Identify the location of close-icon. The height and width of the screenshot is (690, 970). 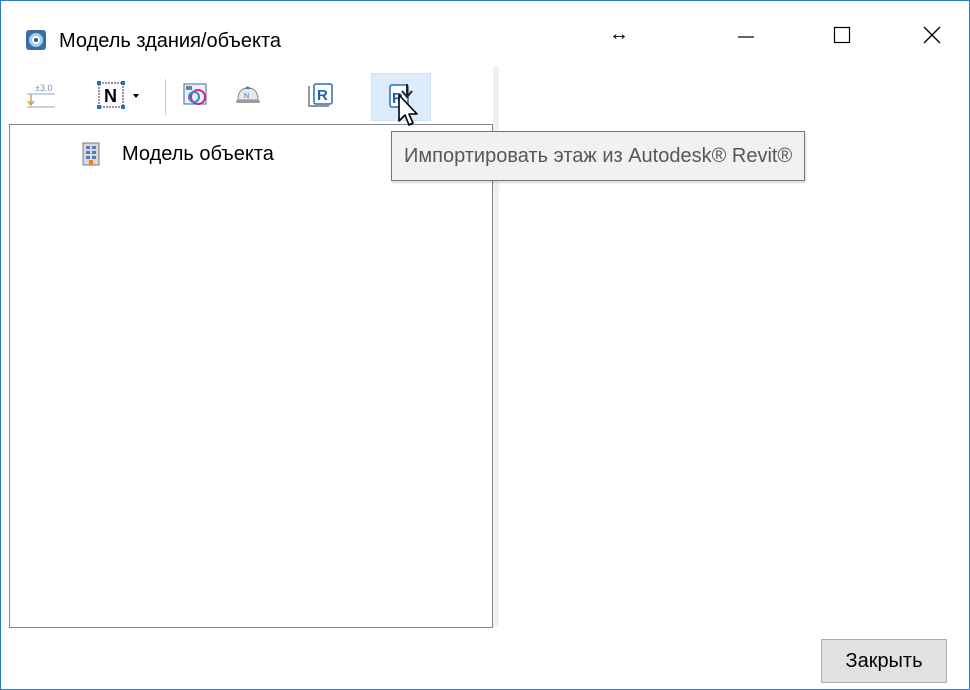
(932, 35).